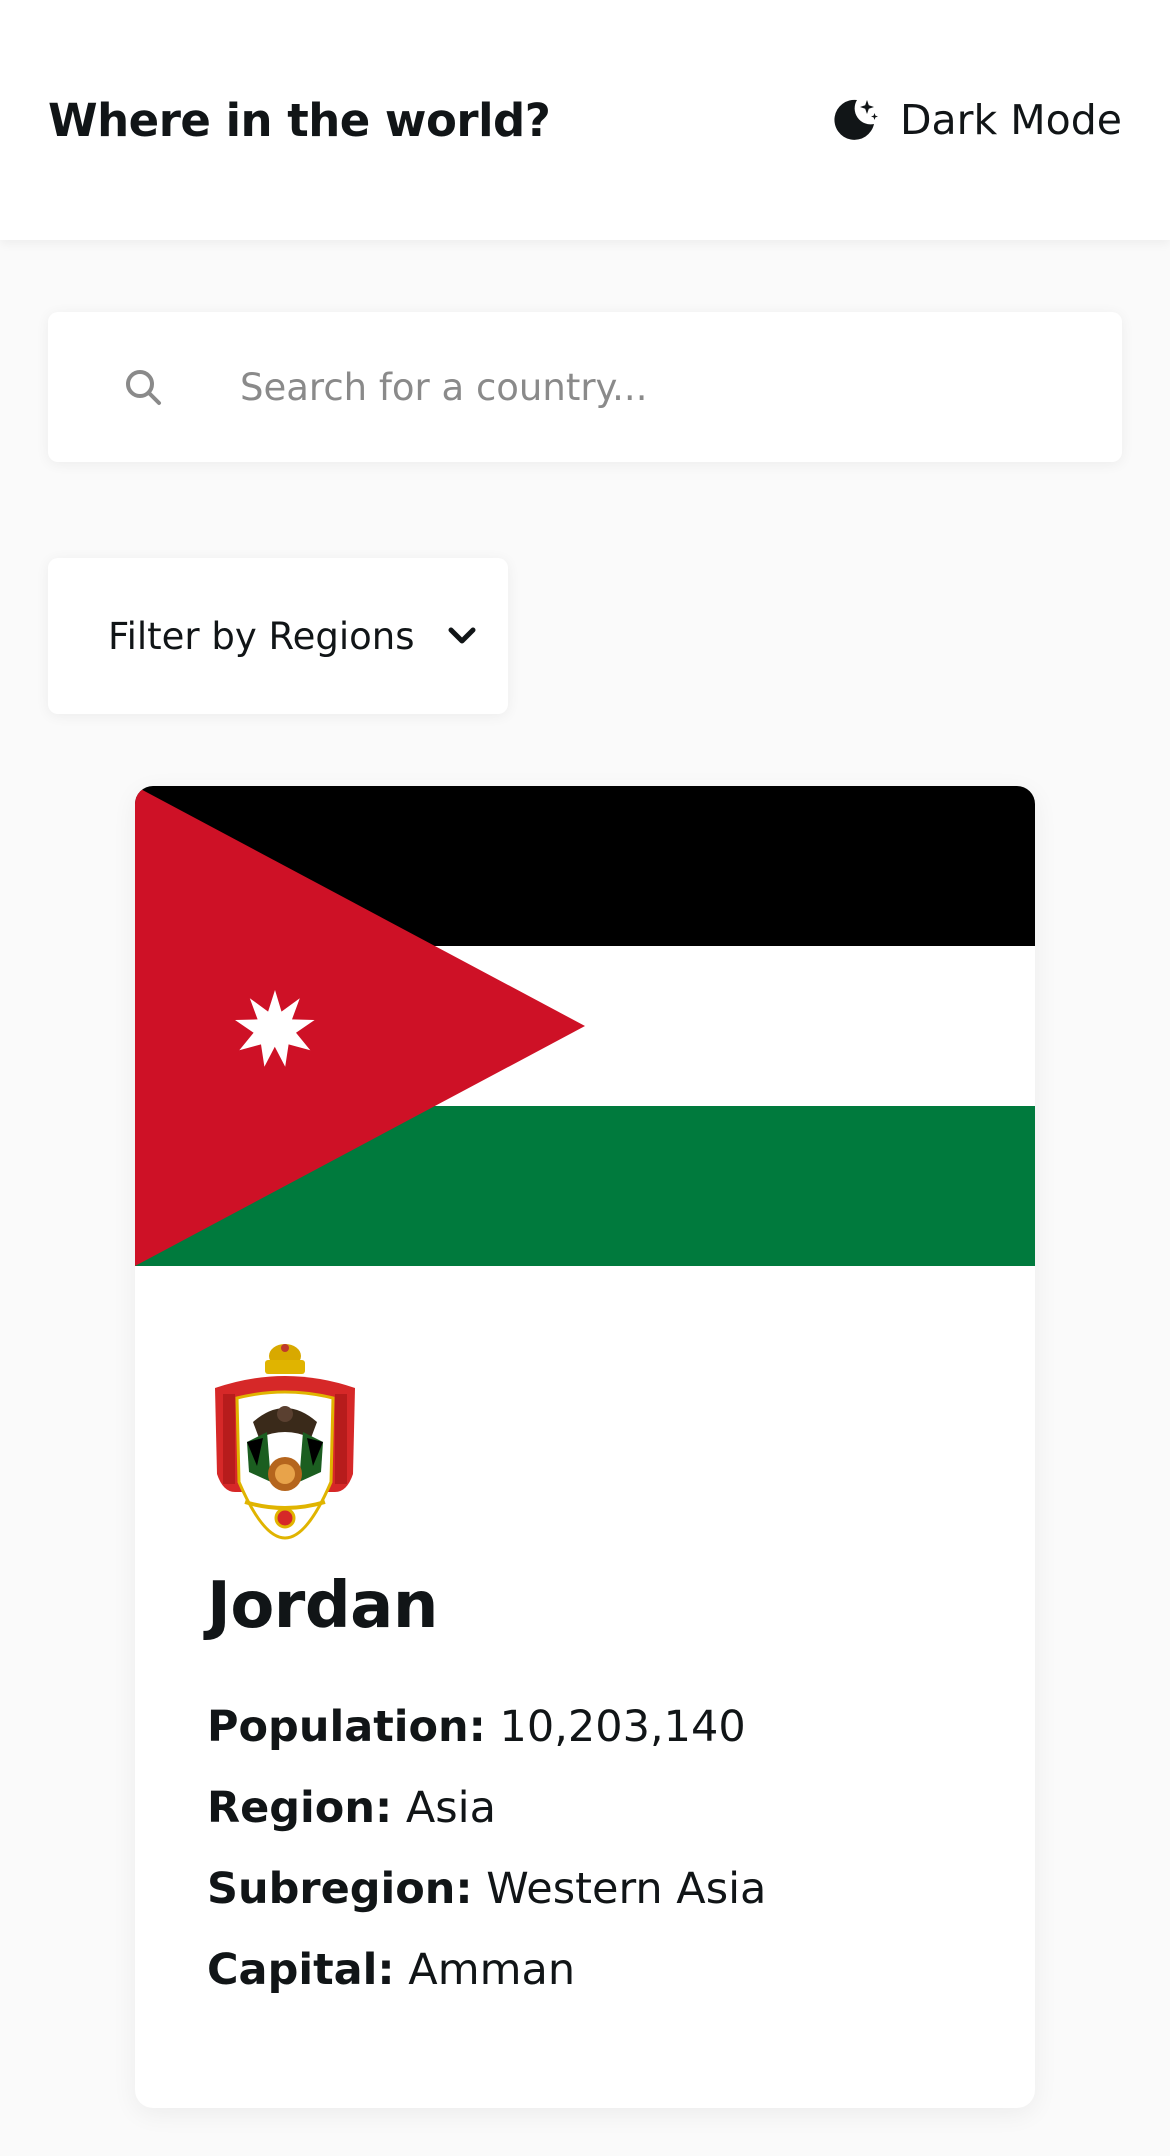 This screenshot has height=2156, width=1170. What do you see at coordinates (462, 636) in the screenshot?
I see `chevron-down-icon` at bounding box center [462, 636].